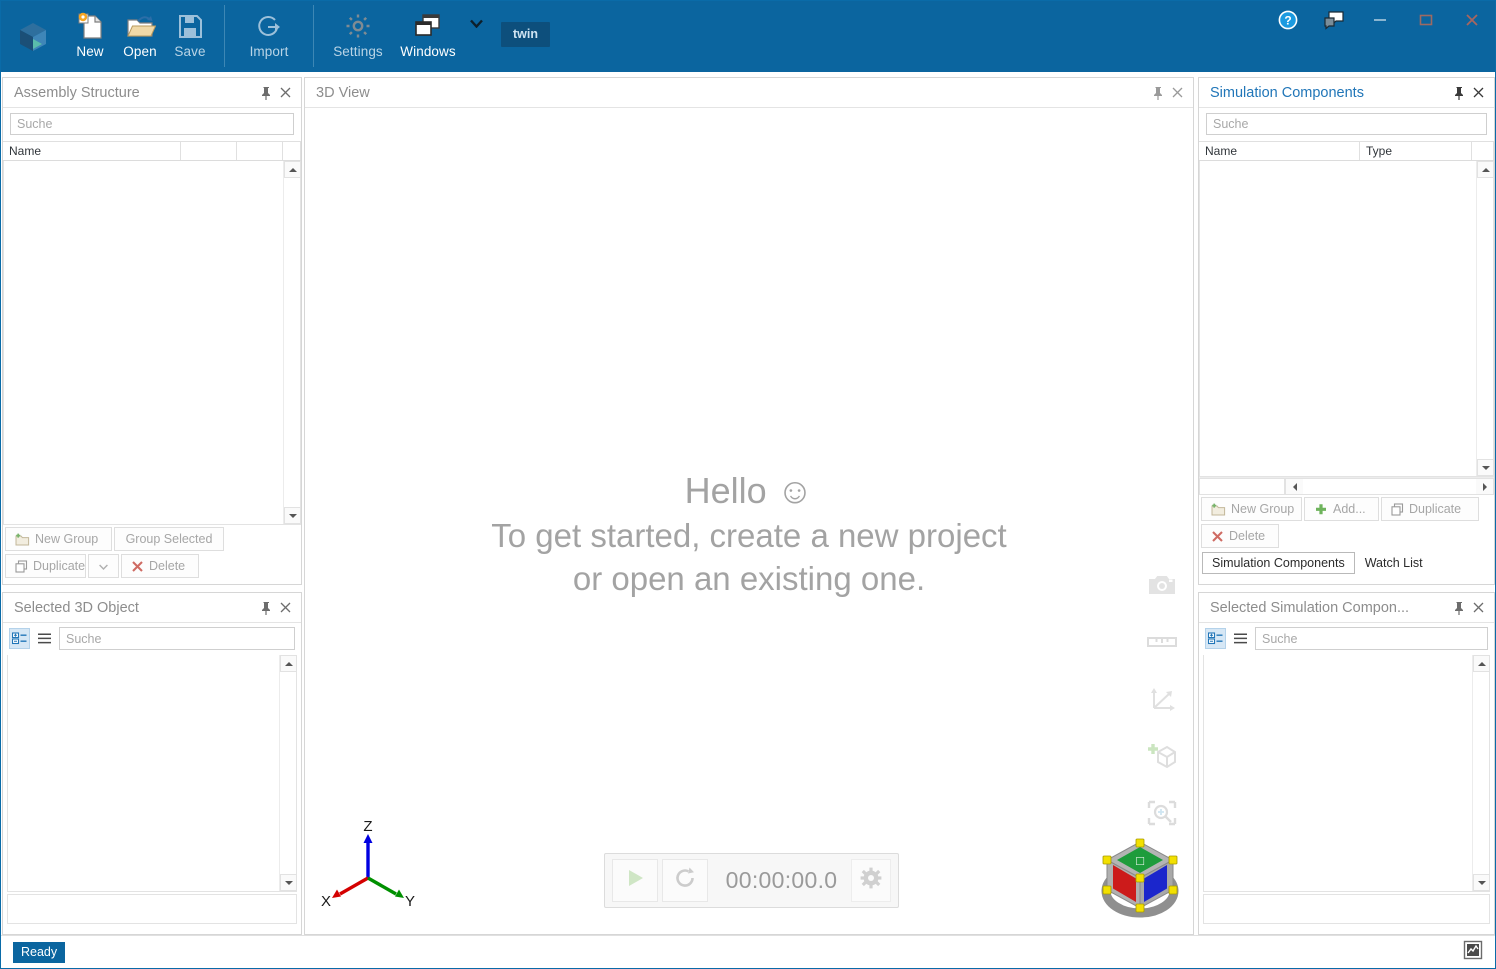 Image resolution: width=1496 pixels, height=969 pixels. Describe the element at coordinates (140, 51) in the screenshot. I see `open-button-label: Open` at that location.